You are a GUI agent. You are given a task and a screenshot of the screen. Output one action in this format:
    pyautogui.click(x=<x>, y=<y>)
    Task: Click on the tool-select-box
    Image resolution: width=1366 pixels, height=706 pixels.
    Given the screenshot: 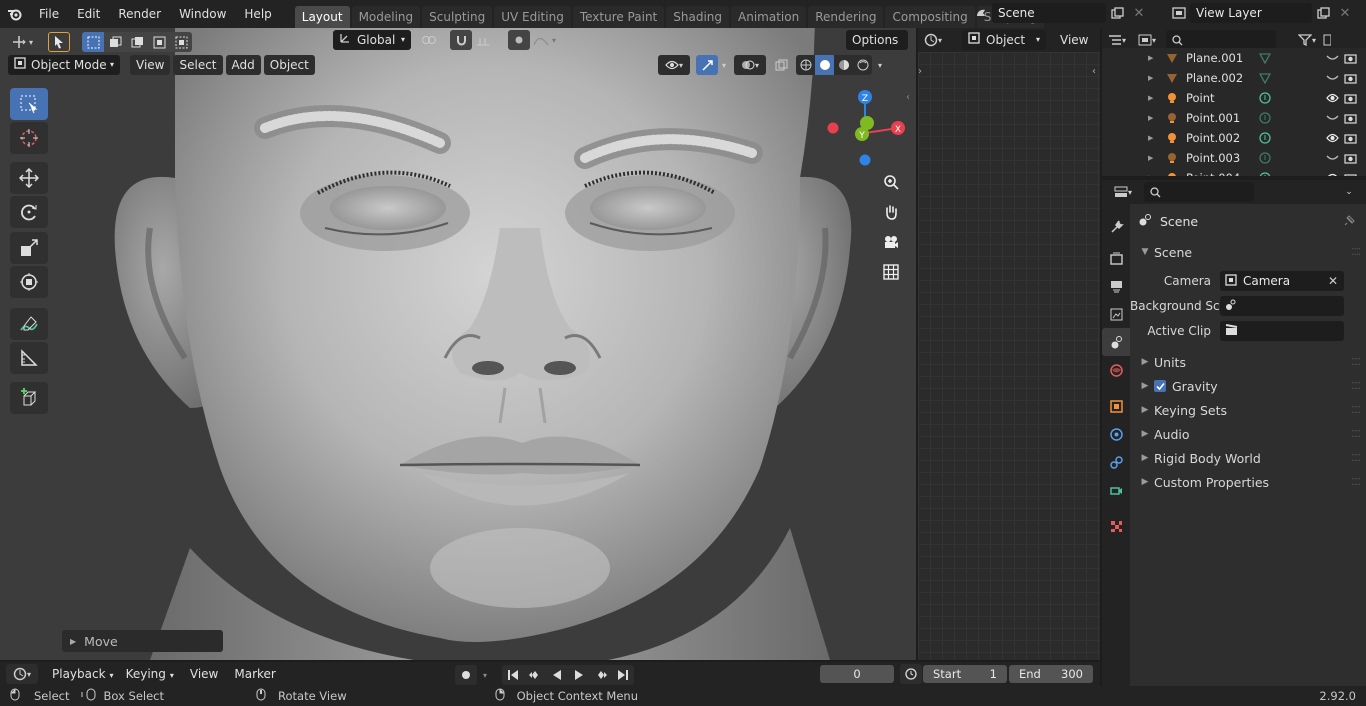 What is the action you would take?
    pyautogui.click(x=29, y=104)
    